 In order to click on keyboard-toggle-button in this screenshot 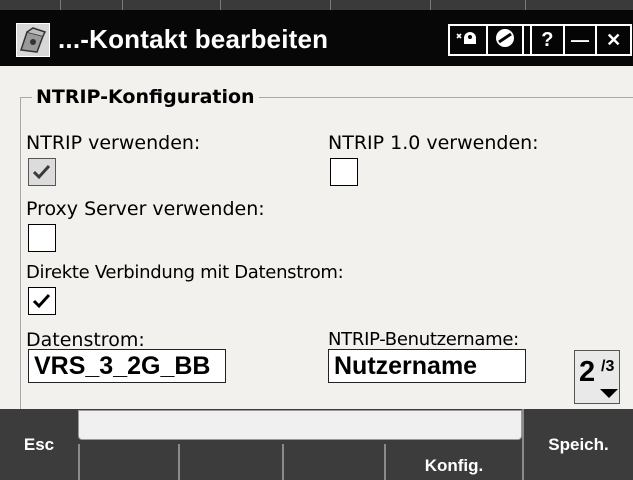, I will do `click(469, 40)`.